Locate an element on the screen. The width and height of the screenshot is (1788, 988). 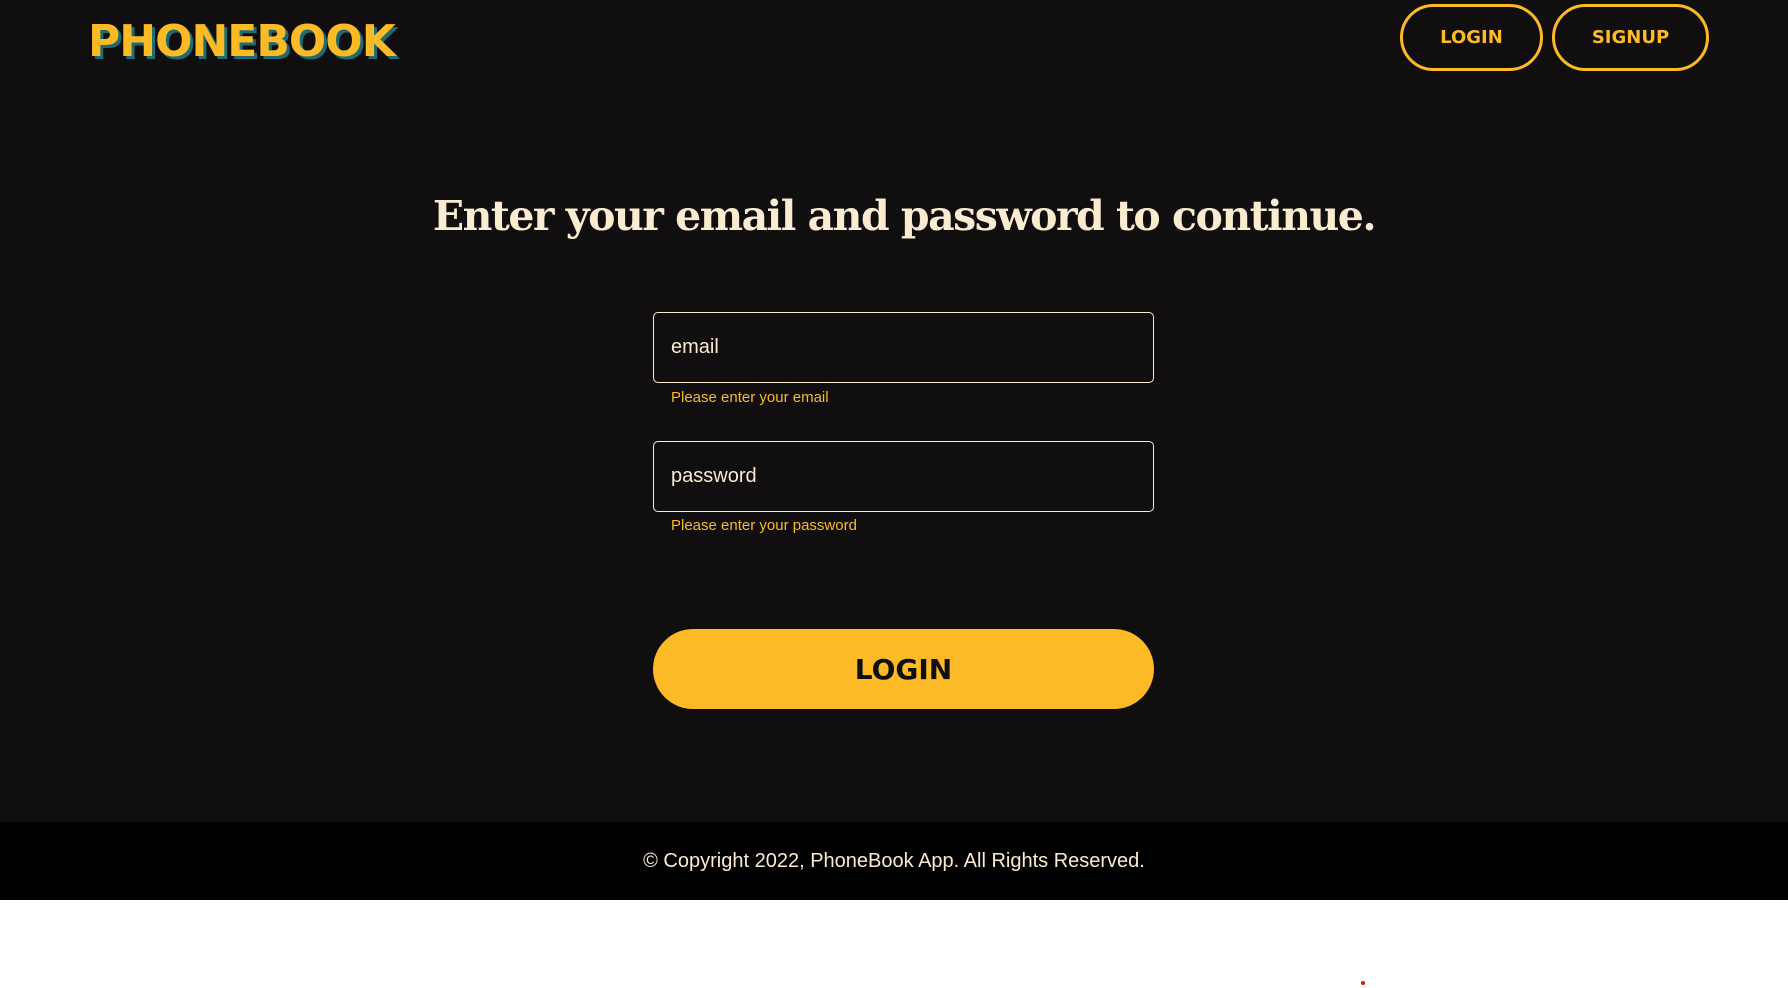
password-input is located at coordinates (903, 476).